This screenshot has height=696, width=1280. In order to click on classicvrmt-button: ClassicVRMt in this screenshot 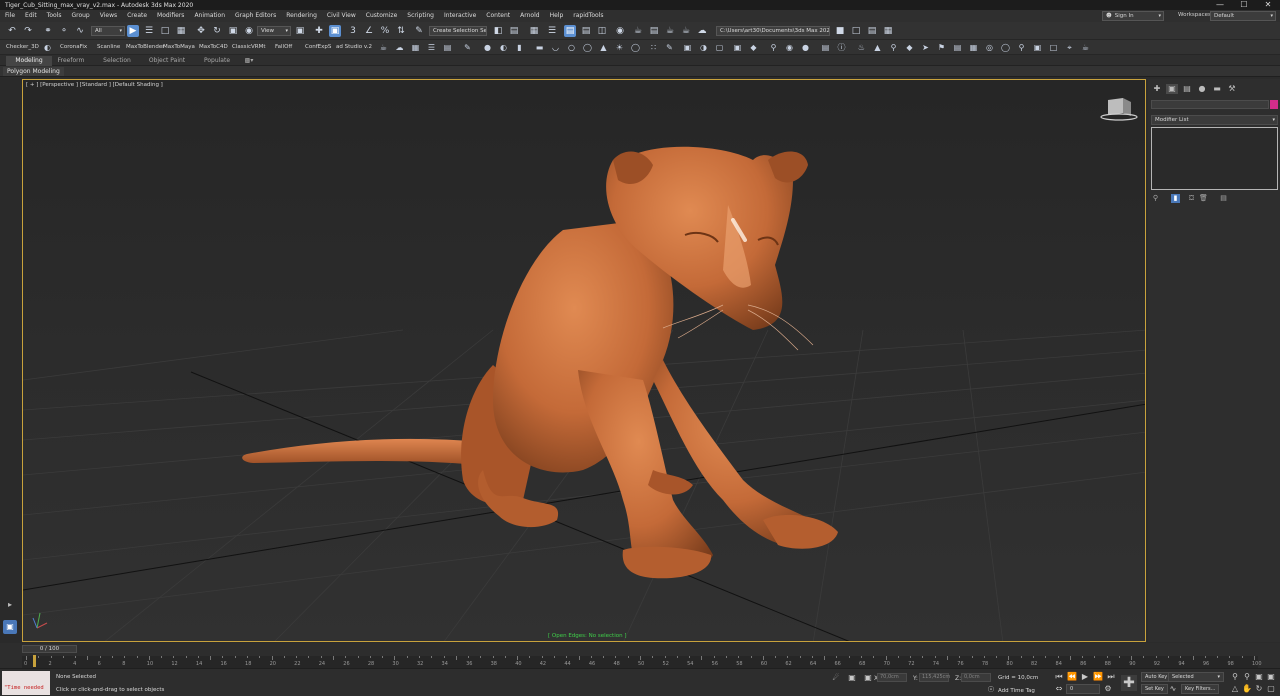, I will do `click(249, 47)`.